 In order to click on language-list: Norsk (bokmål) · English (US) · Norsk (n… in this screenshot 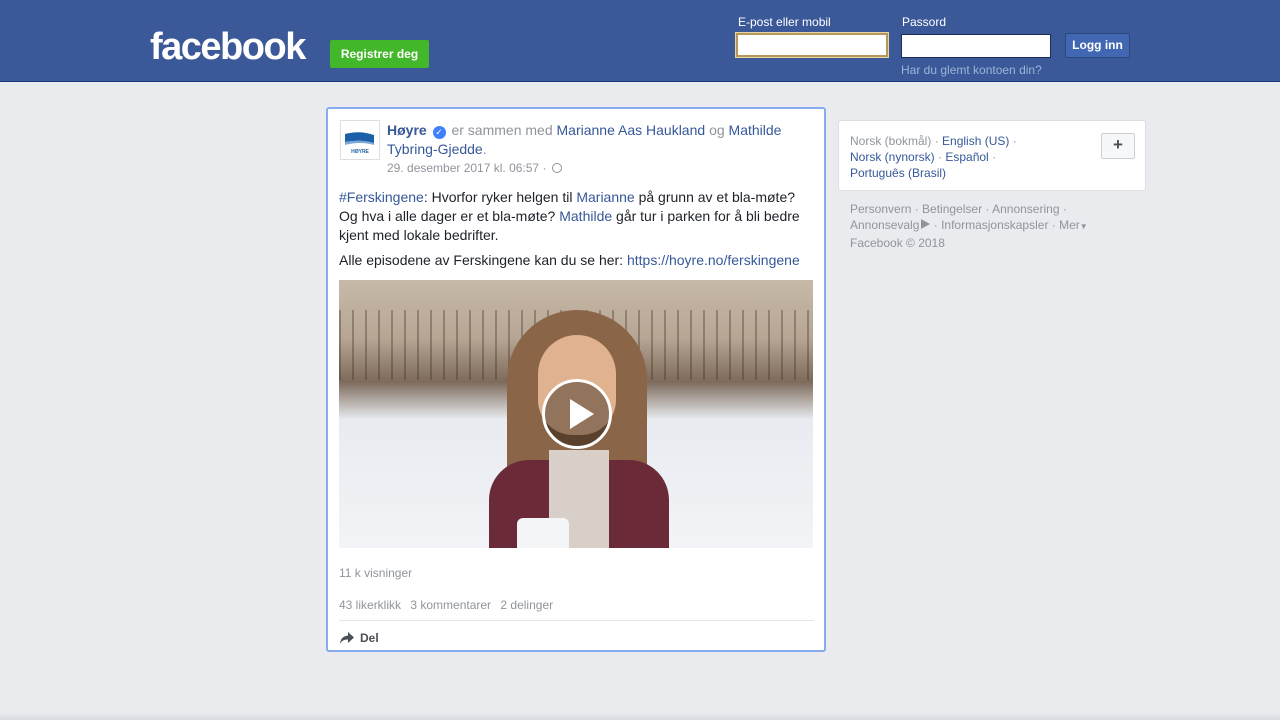, I will do `click(955, 157)`.